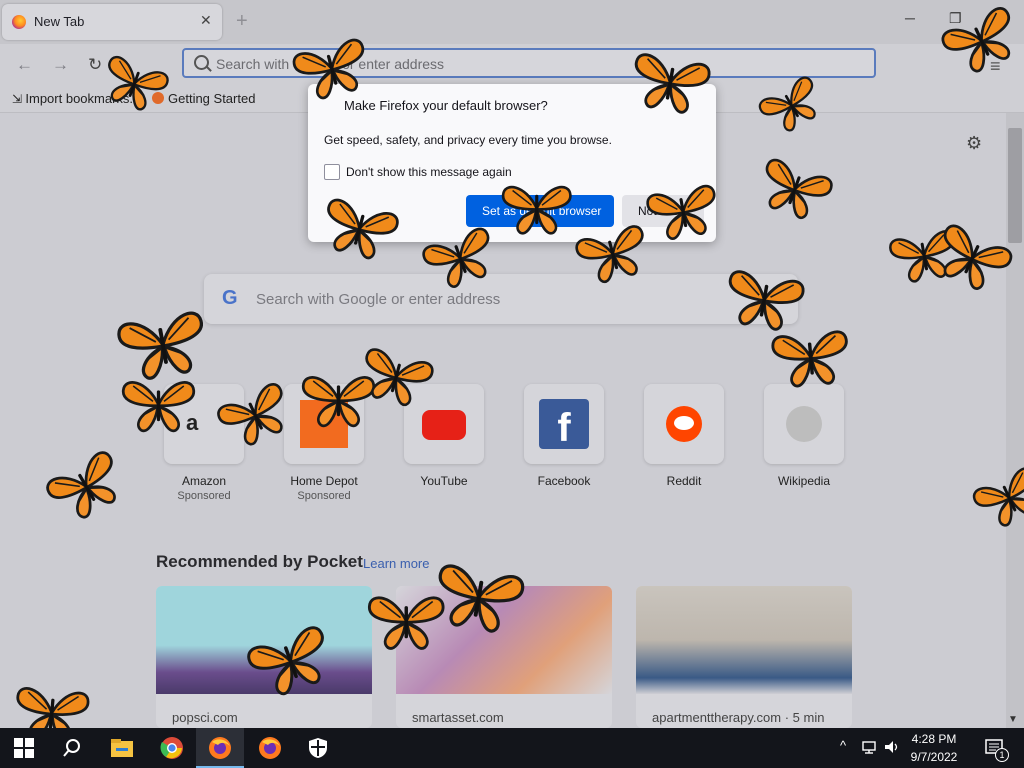 This screenshot has height=768, width=1024. I want to click on bookmark-getting-started: Getting Started, so click(203, 98).